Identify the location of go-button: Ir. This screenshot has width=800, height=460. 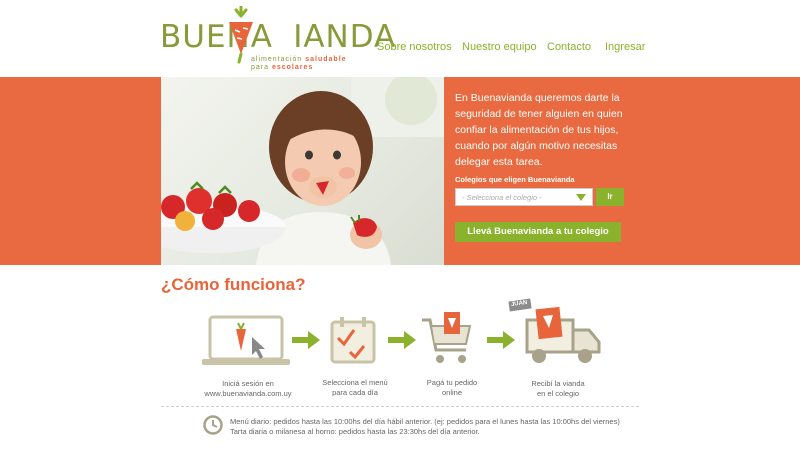
(610, 197).